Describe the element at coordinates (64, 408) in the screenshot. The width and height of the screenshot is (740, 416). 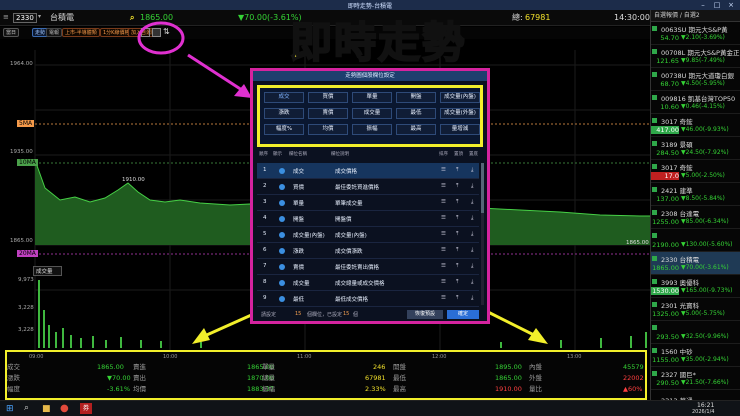
I see `chrome-icon: ●` at that location.